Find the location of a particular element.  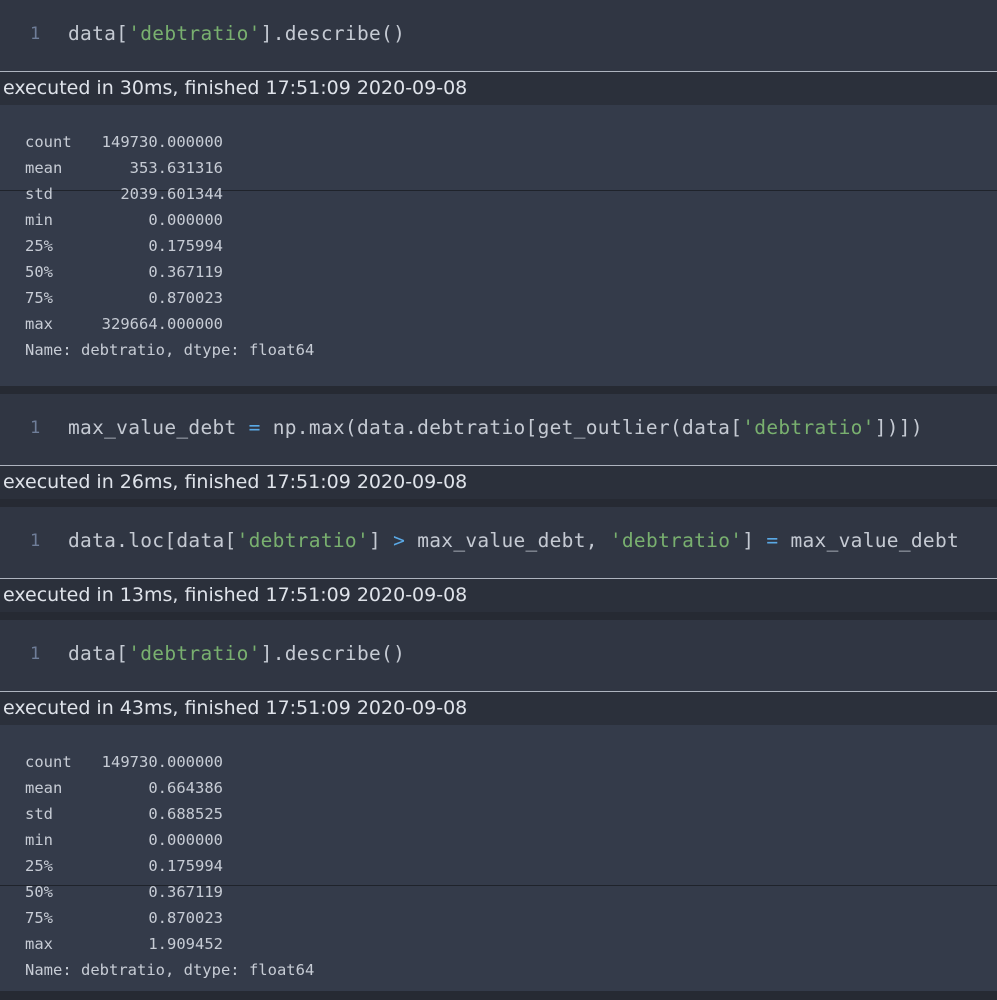

code-token: ])]) is located at coordinates (898, 427).